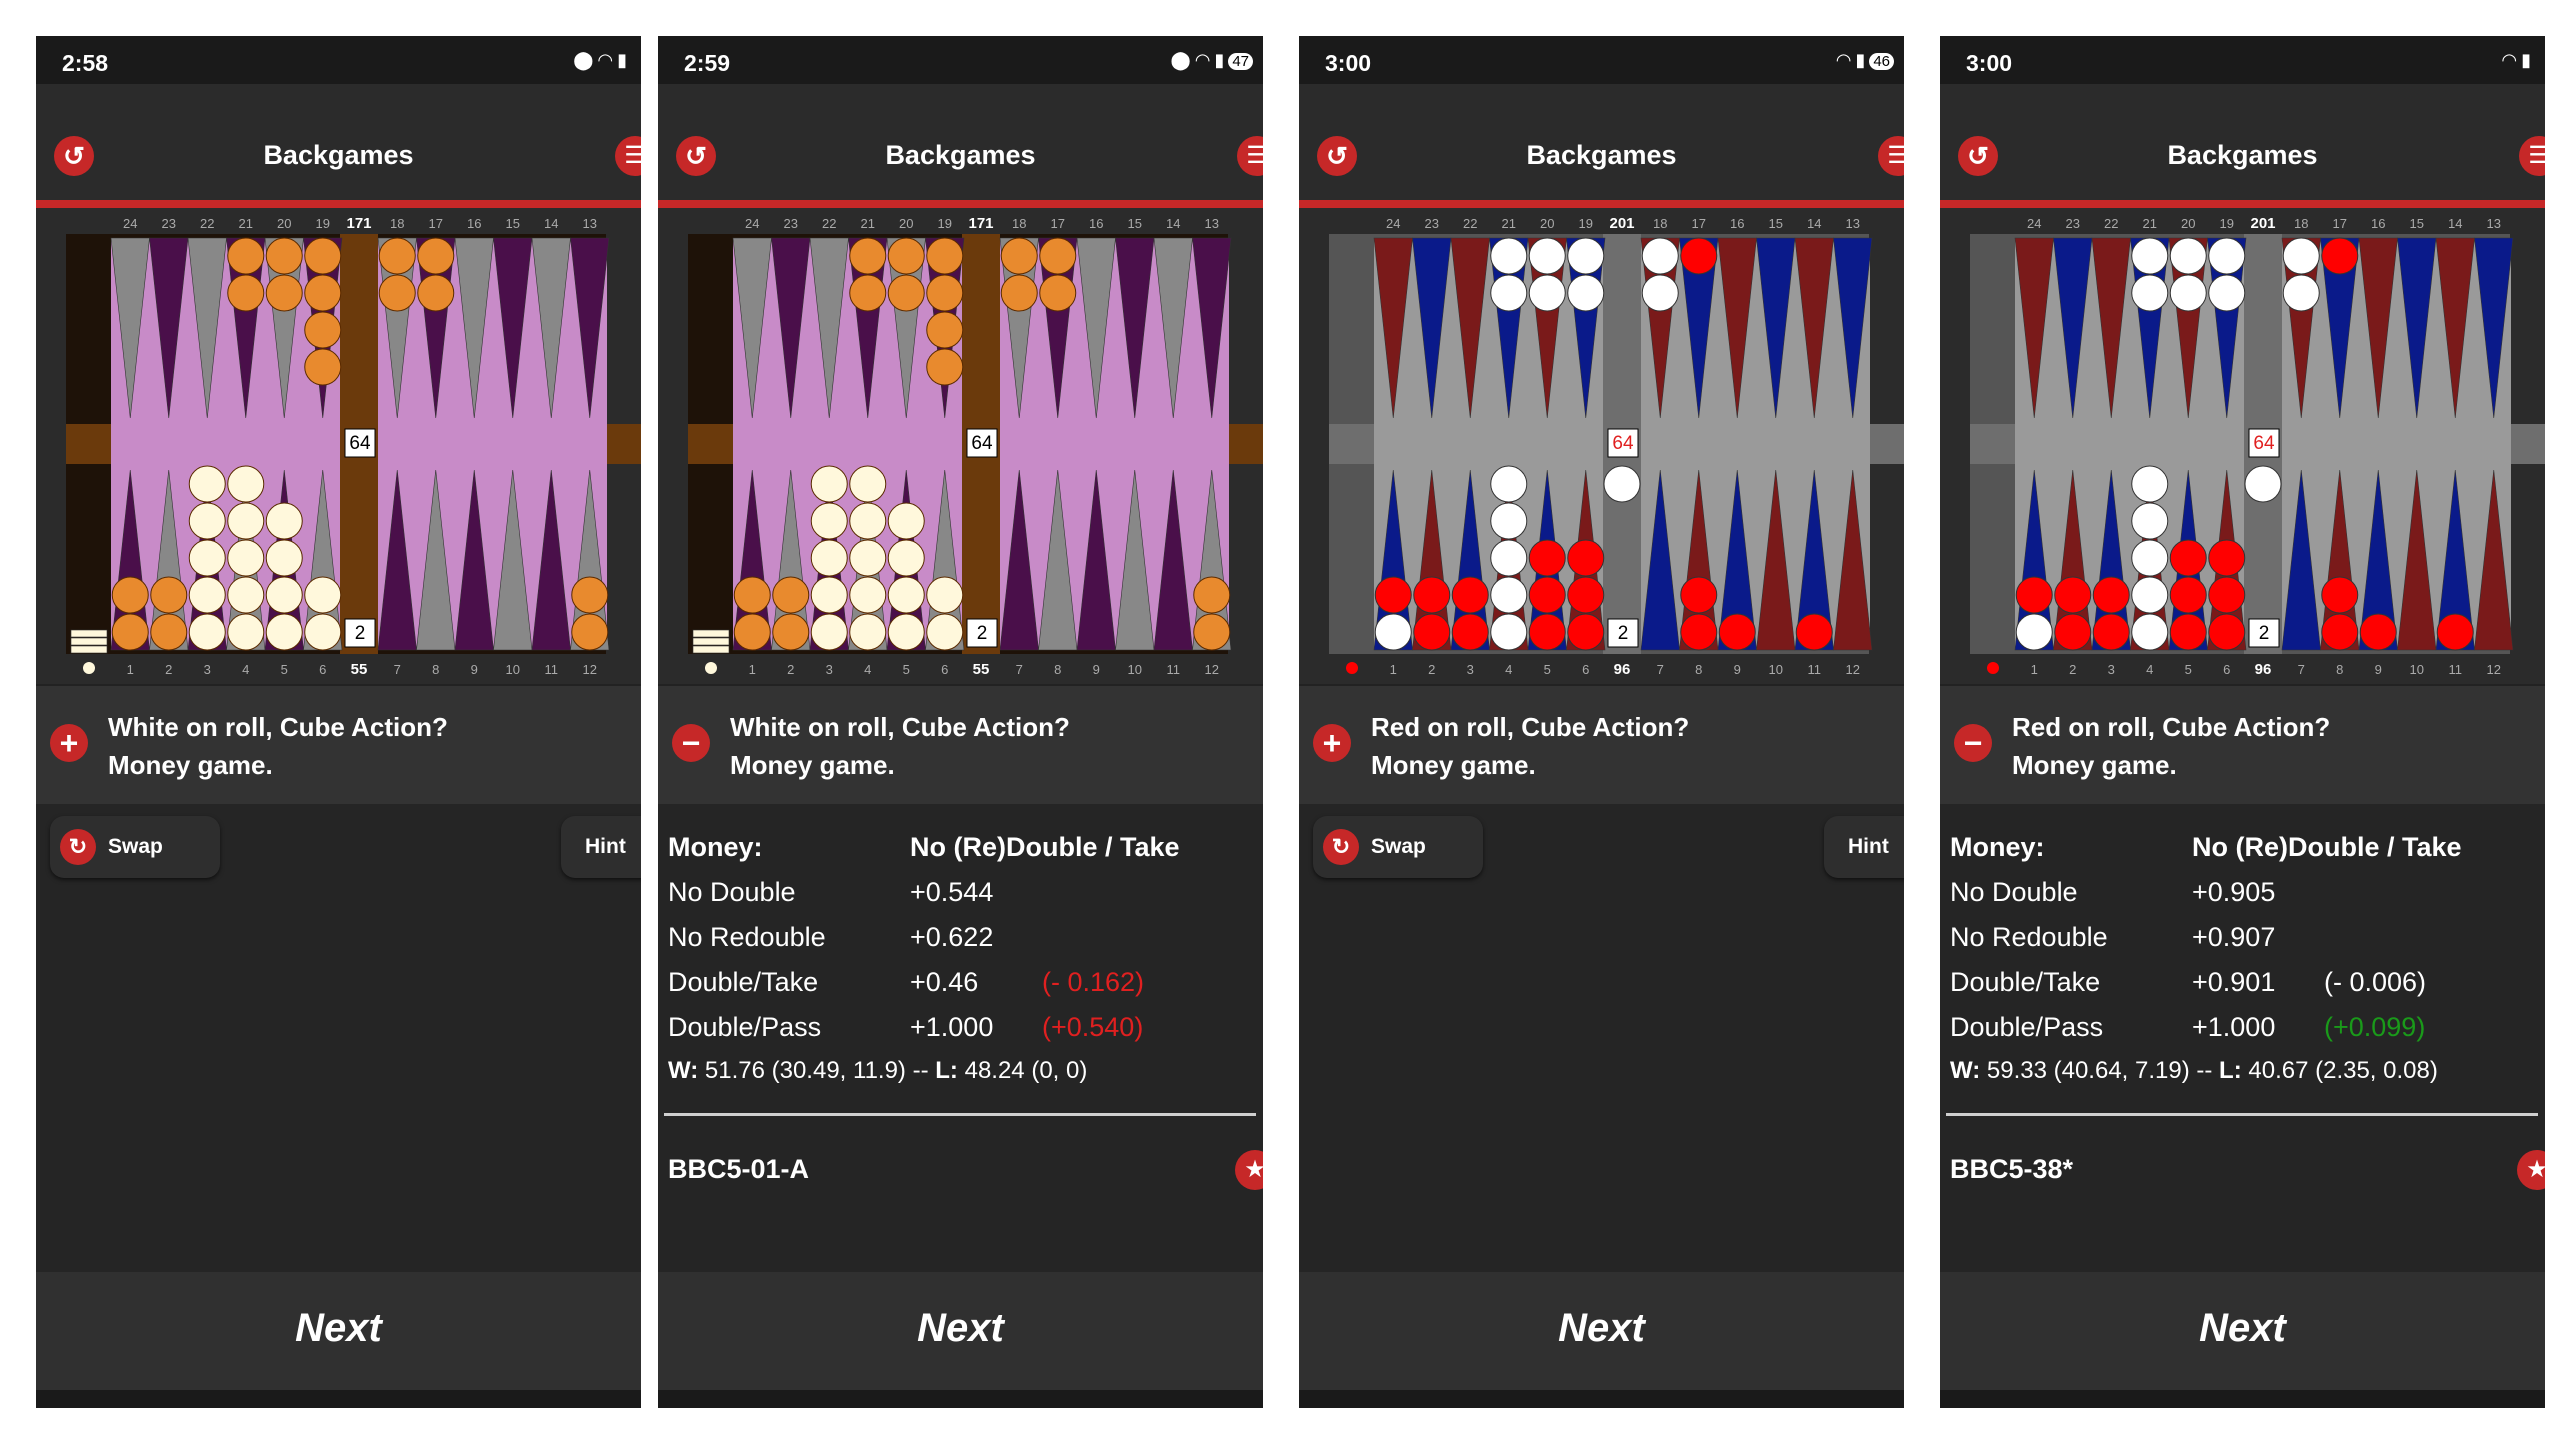 This screenshot has height=1440, width=2560. Describe the element at coordinates (960, 944) in the screenshot. I see `analysis-row: No Redouble +0.622` at that location.